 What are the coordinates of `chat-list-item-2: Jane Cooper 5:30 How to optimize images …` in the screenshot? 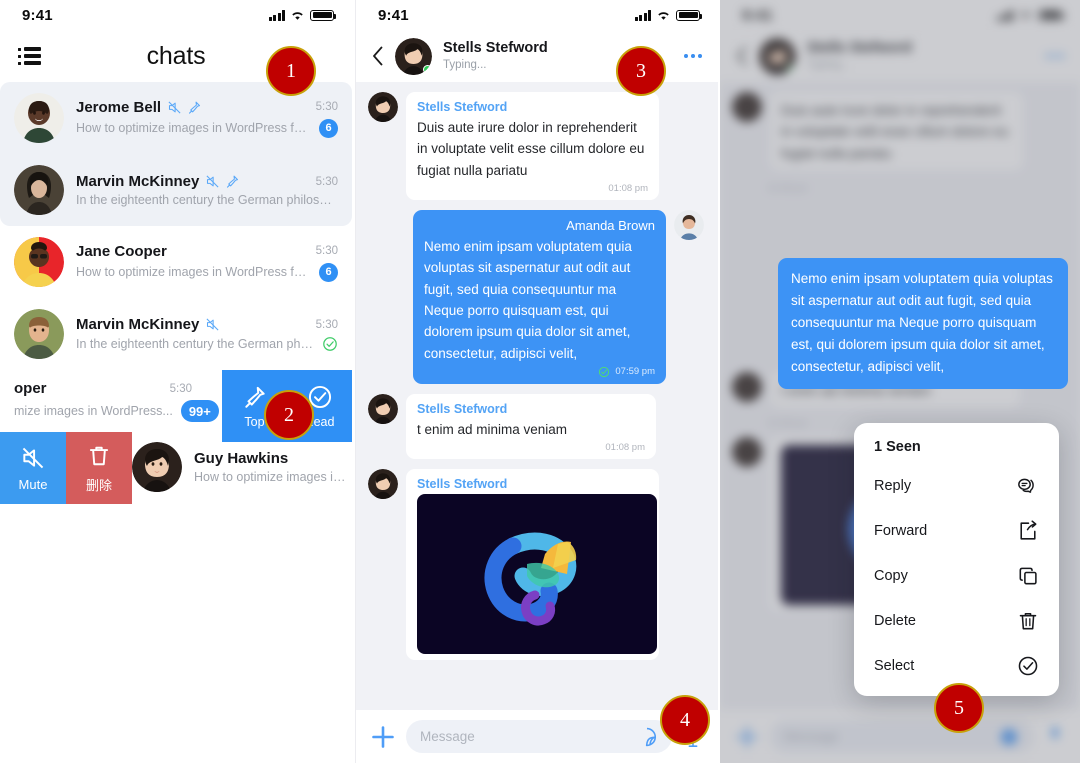 It's located at (176, 262).